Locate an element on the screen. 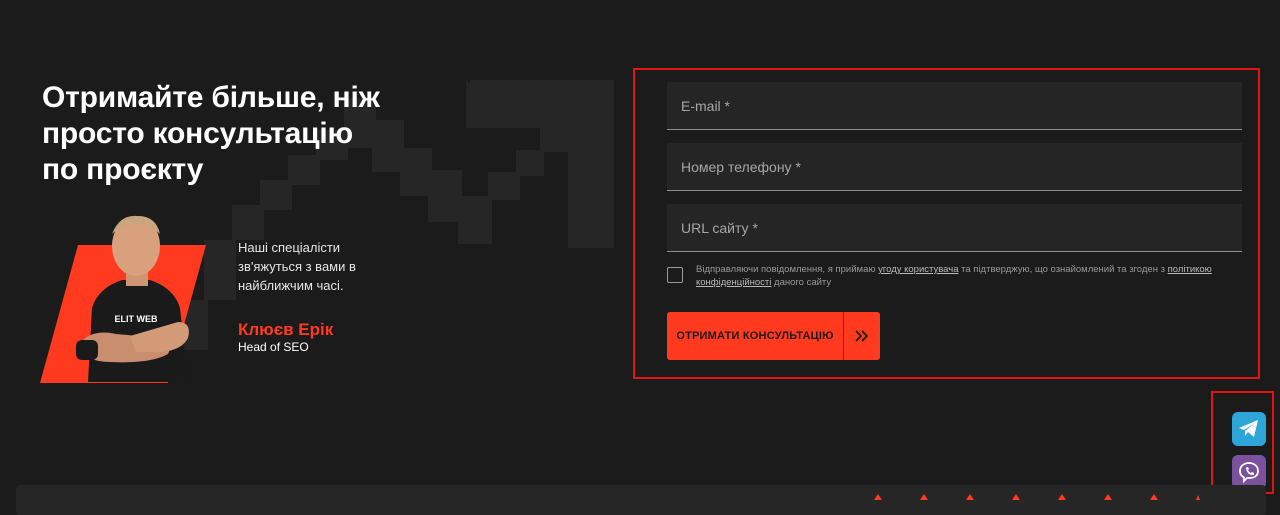 The image size is (1280, 515). consent-prefix: Відправляючи повідомлення, я приймаю is located at coordinates (787, 269).